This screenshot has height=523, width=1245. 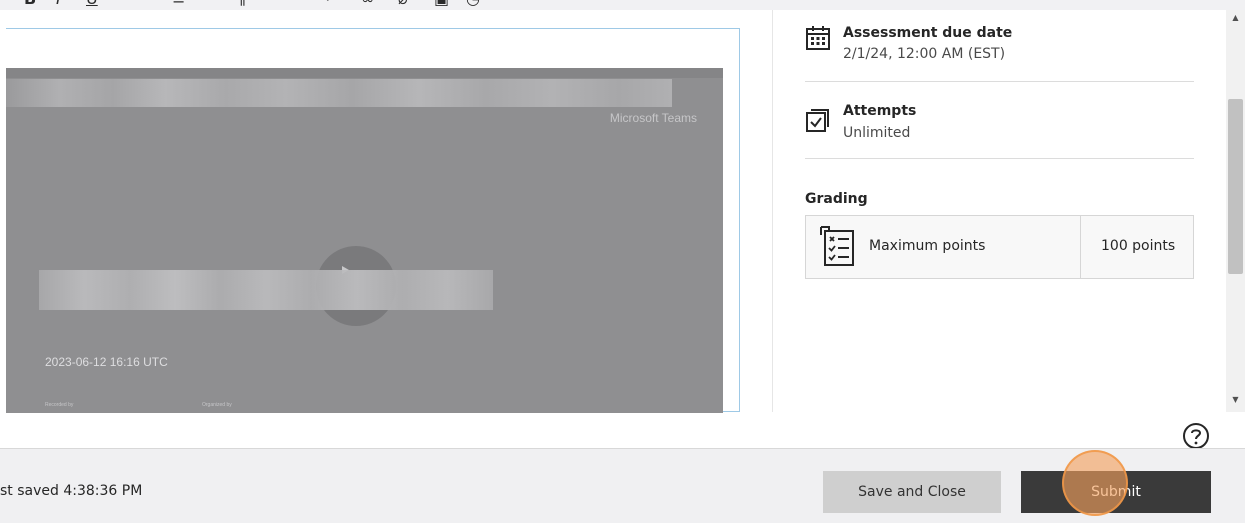 I want to click on maximum-points-label: Maximum points, so click(x=927, y=246).